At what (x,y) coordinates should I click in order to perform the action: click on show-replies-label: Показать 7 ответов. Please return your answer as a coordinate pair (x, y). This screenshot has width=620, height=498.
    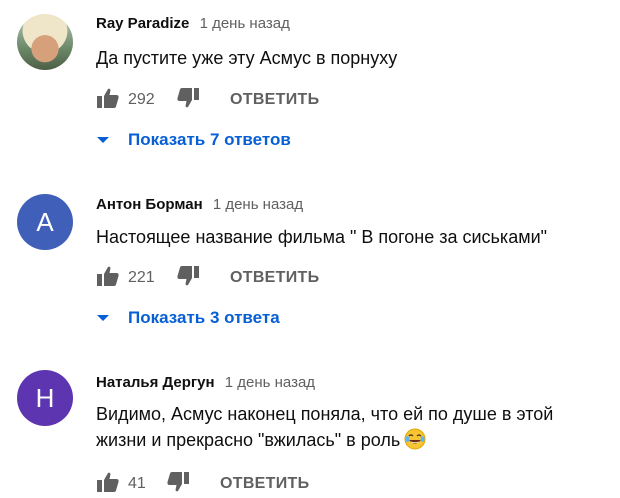
    Looking at the image, I should click on (209, 139).